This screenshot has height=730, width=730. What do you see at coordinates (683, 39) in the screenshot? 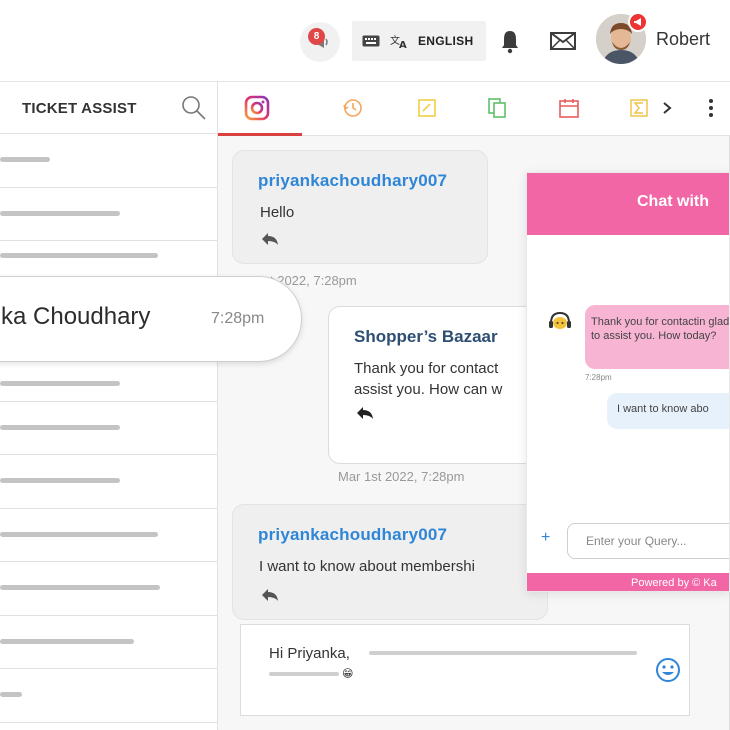
I see `user-name: Robert` at bounding box center [683, 39].